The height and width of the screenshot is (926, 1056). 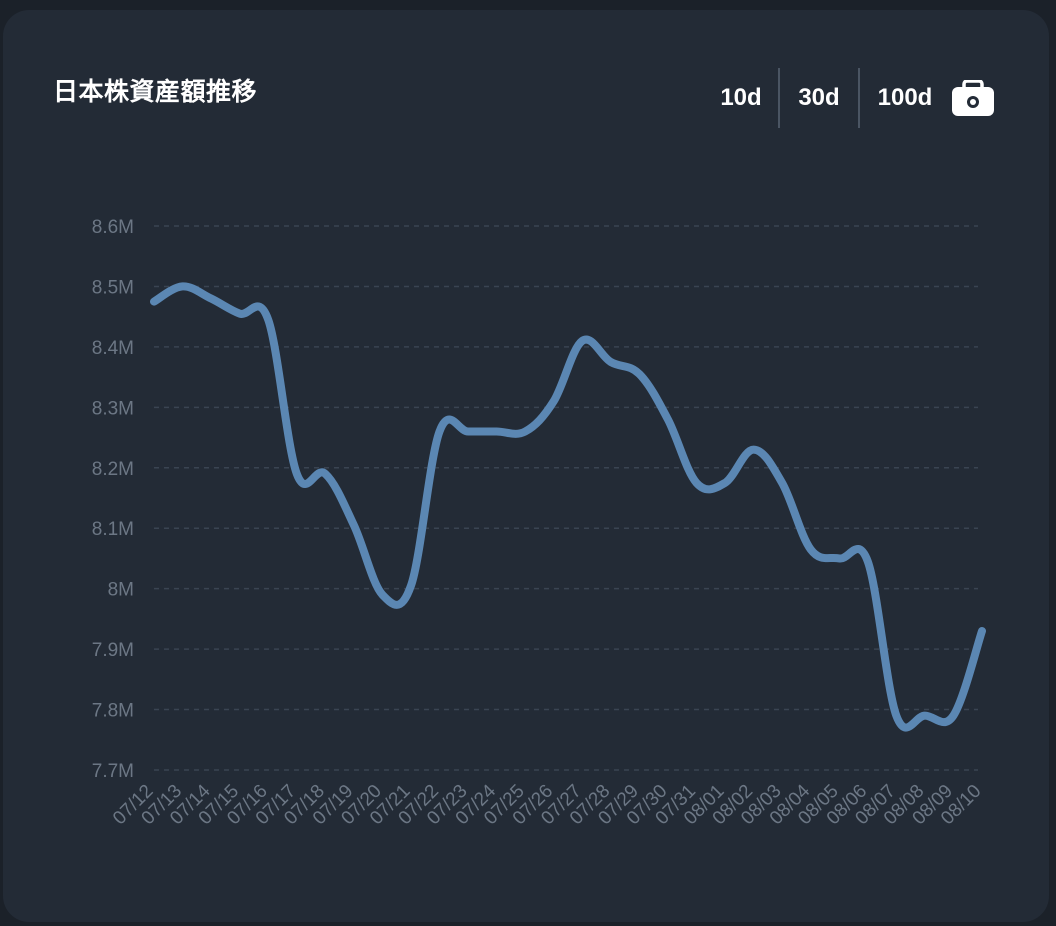 I want to click on y-tick-label: 8.3M, so click(x=113, y=408).